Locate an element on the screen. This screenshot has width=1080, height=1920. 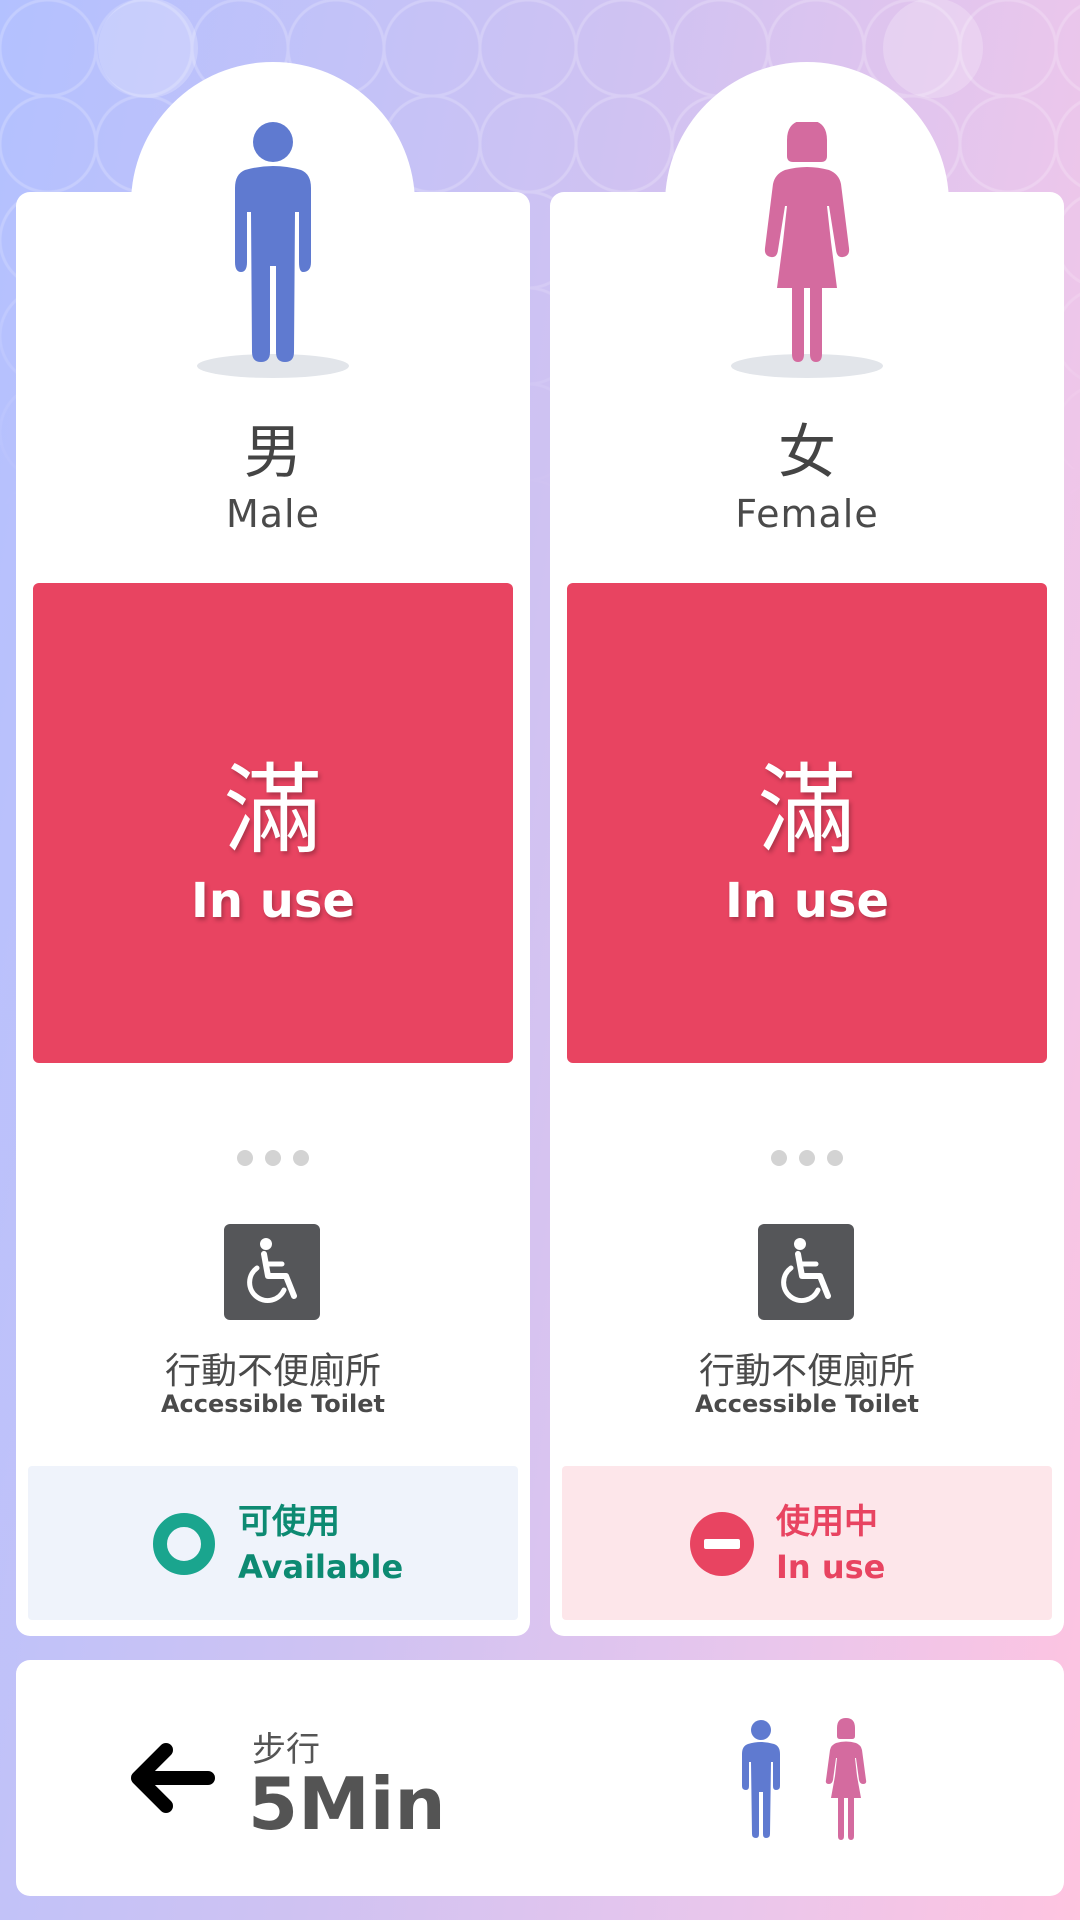
gender-label-en: Male is located at coordinates (272, 514).